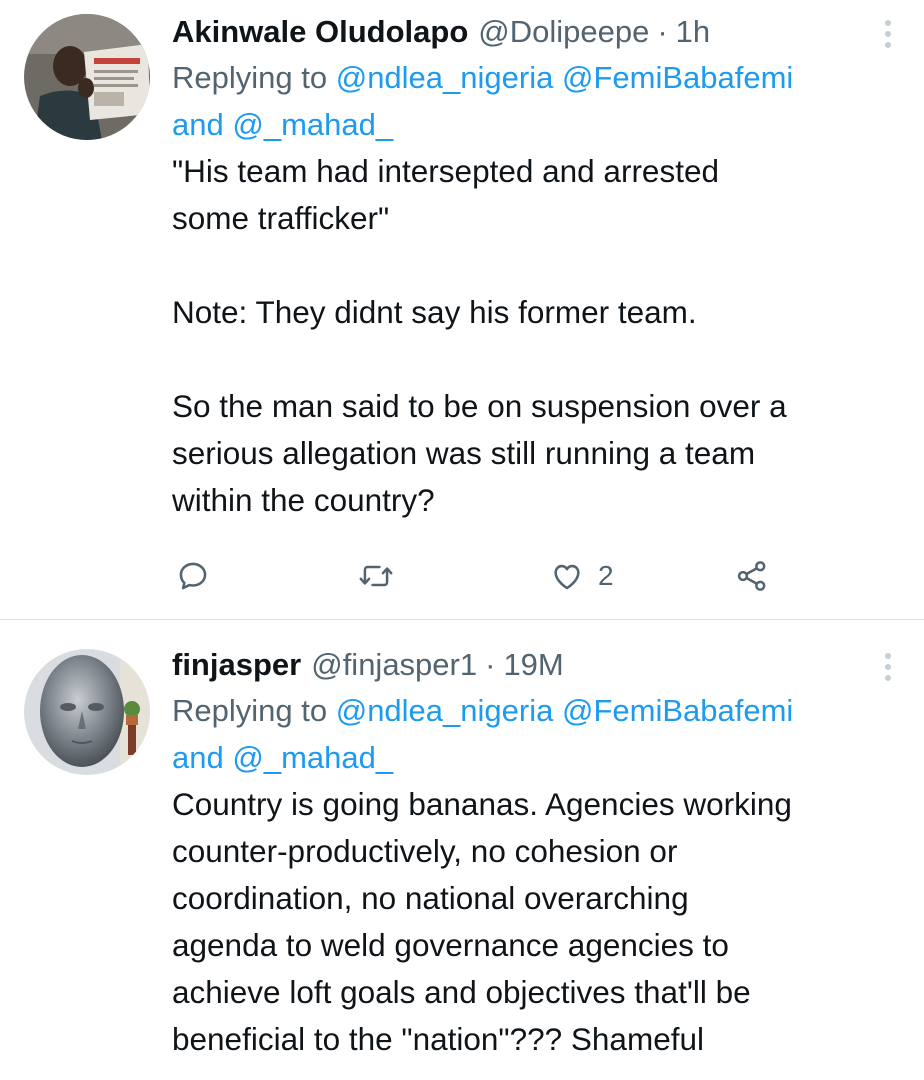 The image size is (924, 1080). I want to click on tweet-header: finjasper @finjasper1 · 19M, so click(533, 665).